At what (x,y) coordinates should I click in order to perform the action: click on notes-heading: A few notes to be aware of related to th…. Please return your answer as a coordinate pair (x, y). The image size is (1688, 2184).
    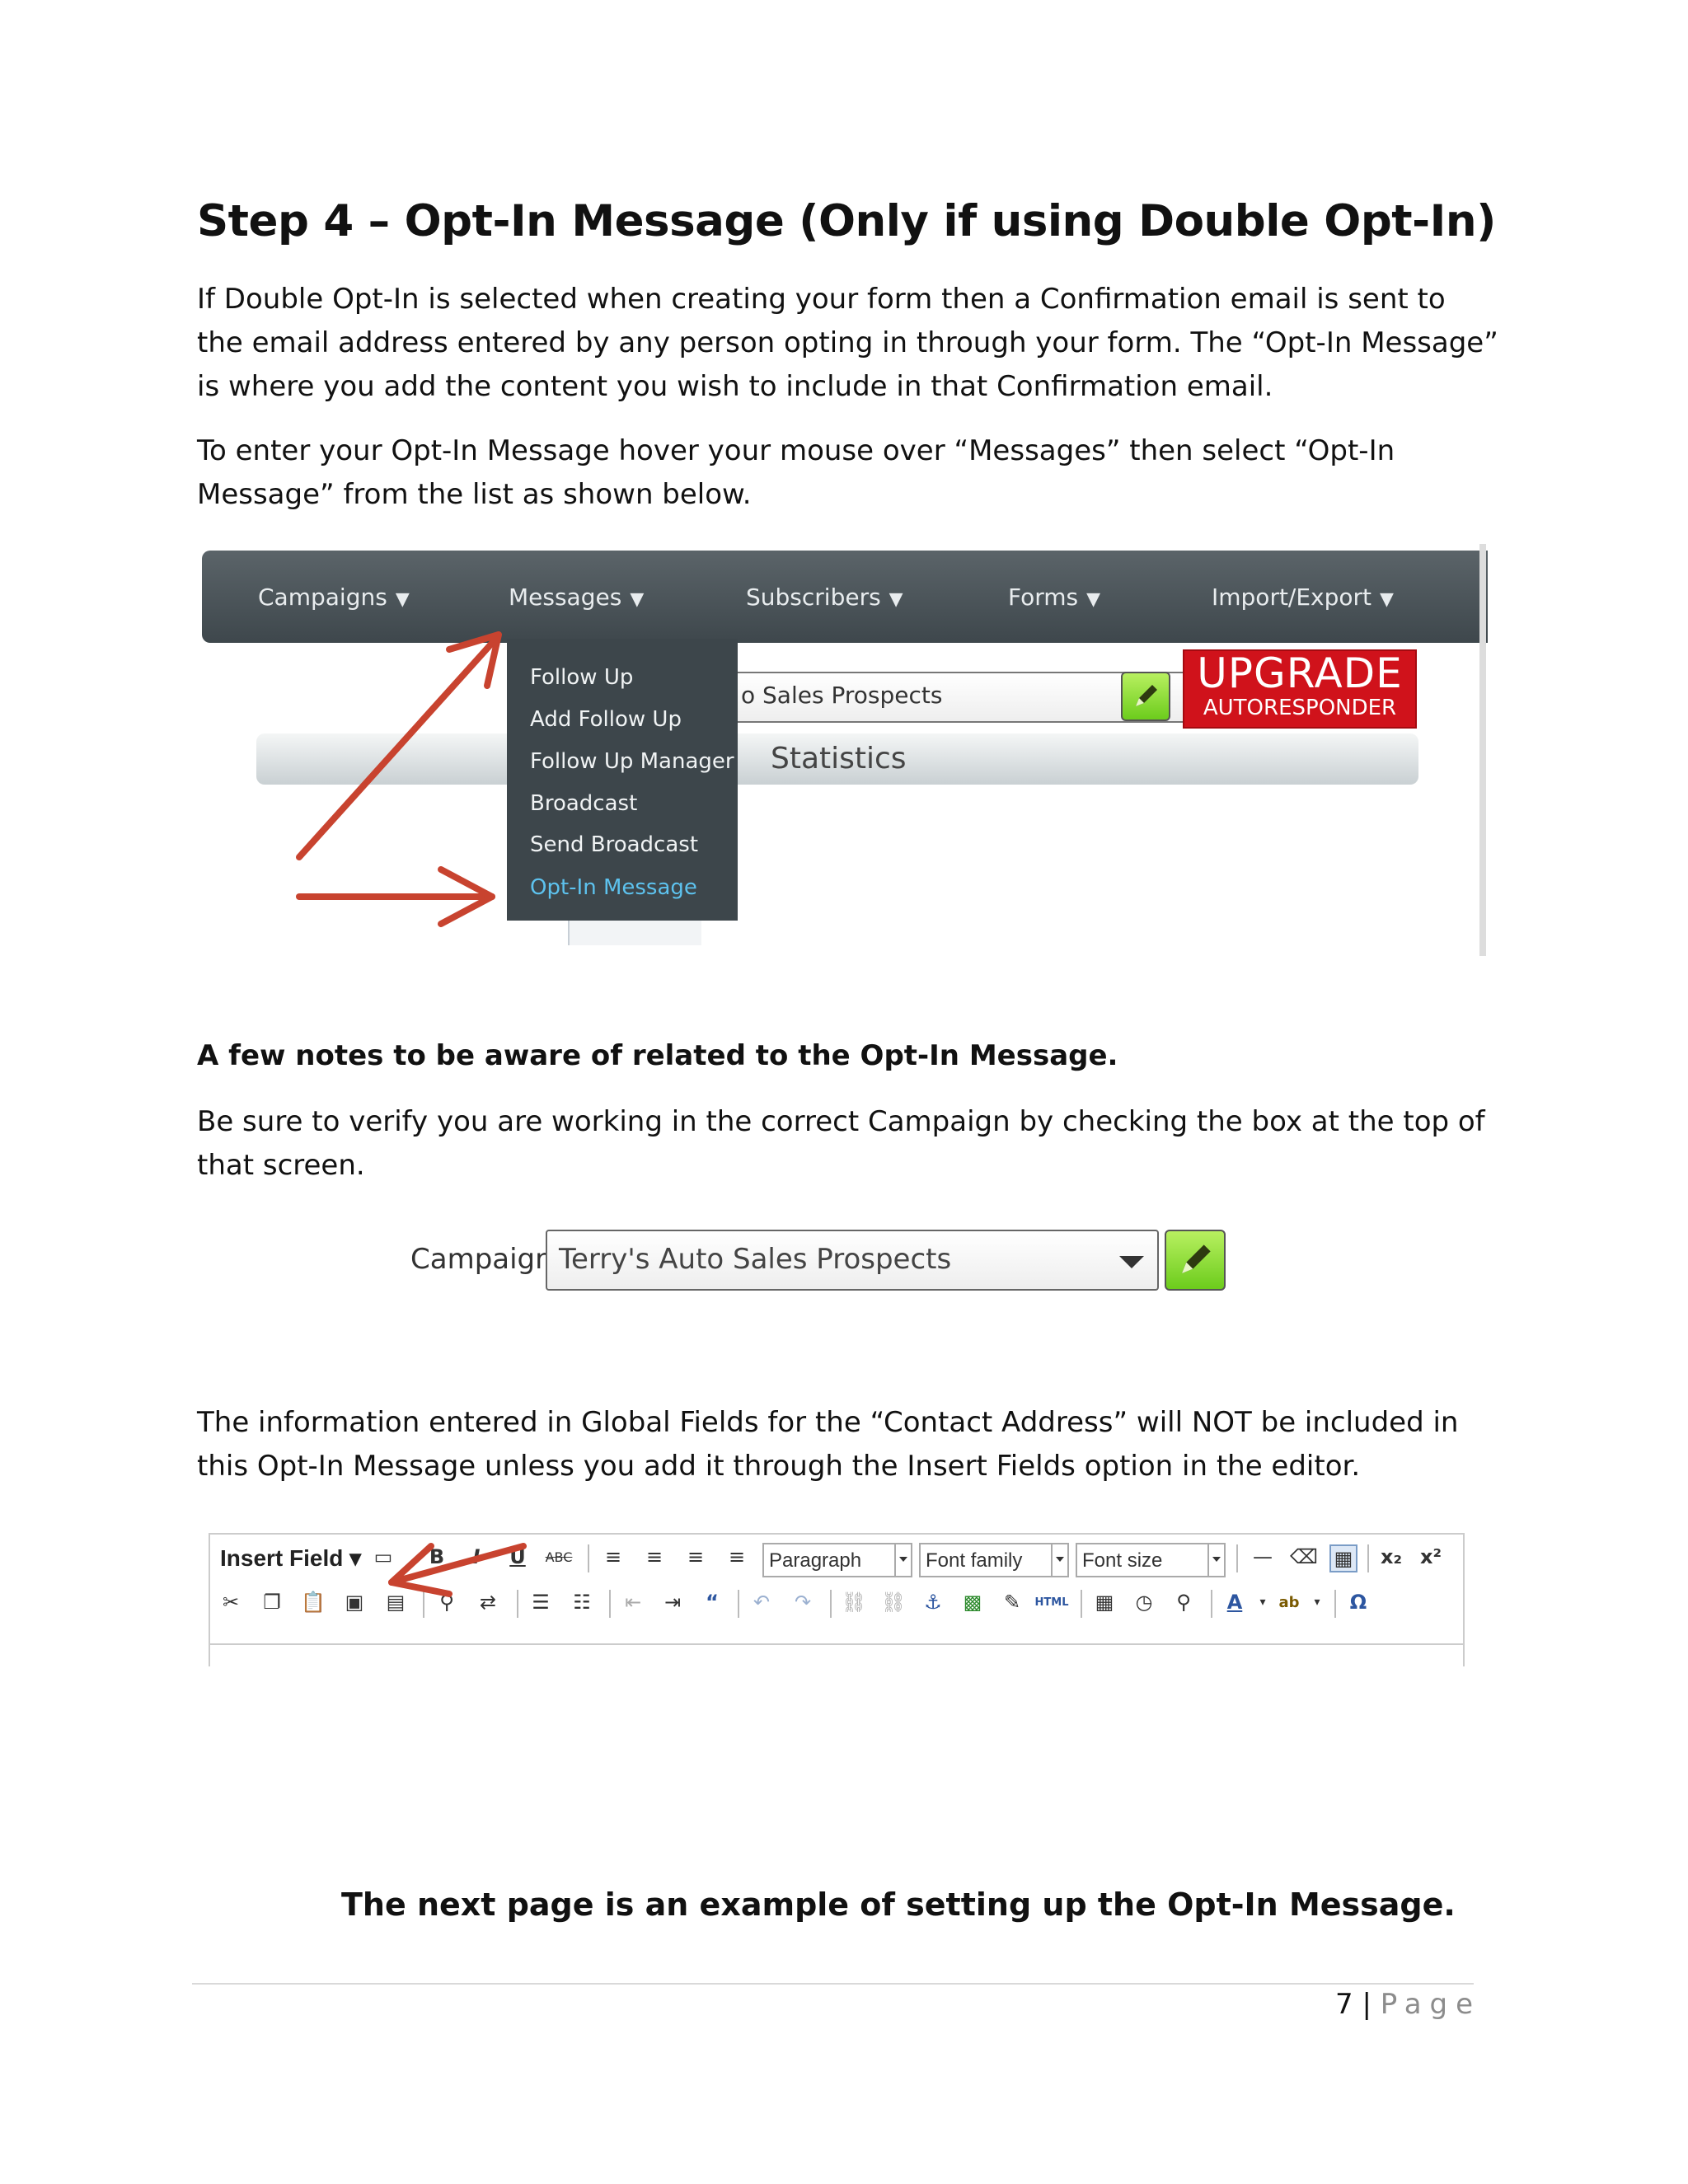
    Looking at the image, I should click on (658, 1055).